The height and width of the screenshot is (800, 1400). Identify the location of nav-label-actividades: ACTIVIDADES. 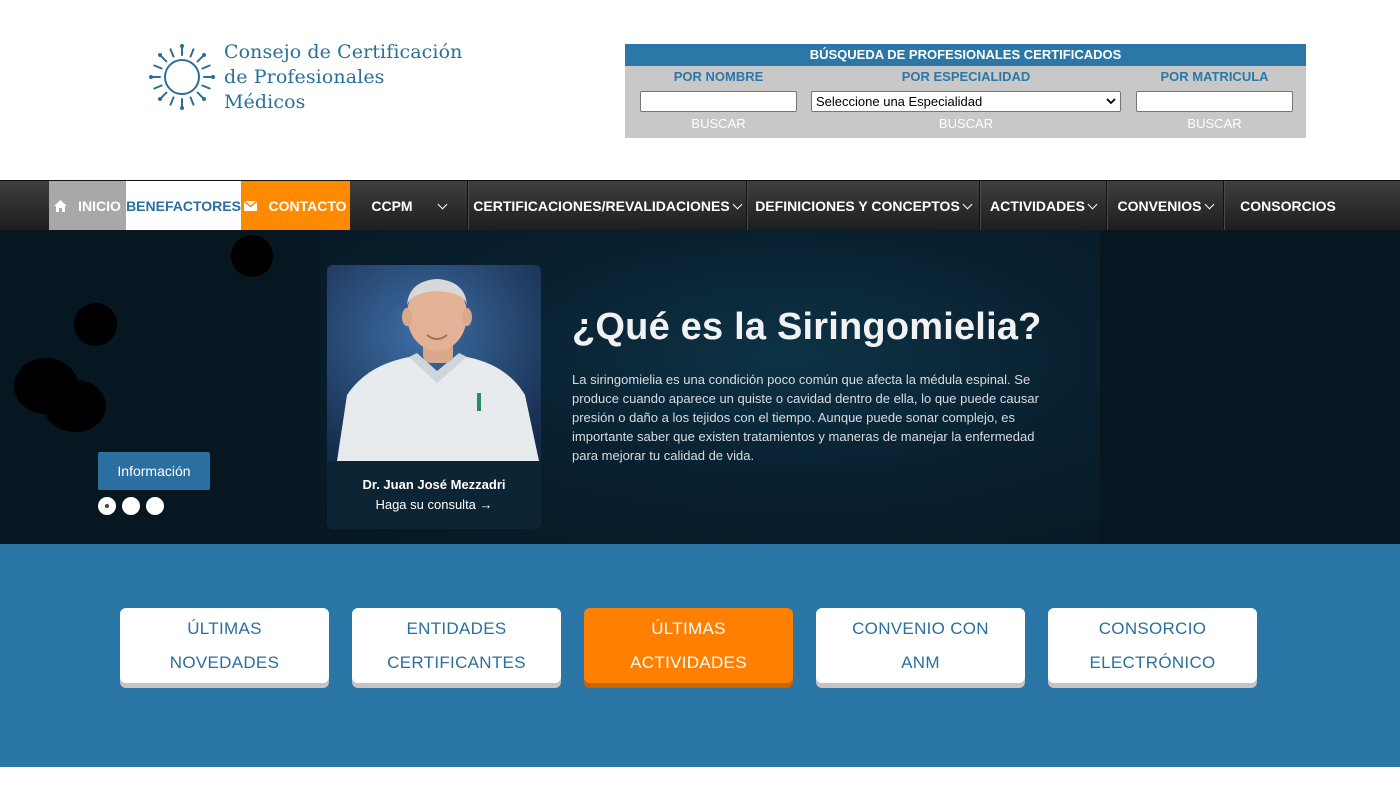
(1037, 205).